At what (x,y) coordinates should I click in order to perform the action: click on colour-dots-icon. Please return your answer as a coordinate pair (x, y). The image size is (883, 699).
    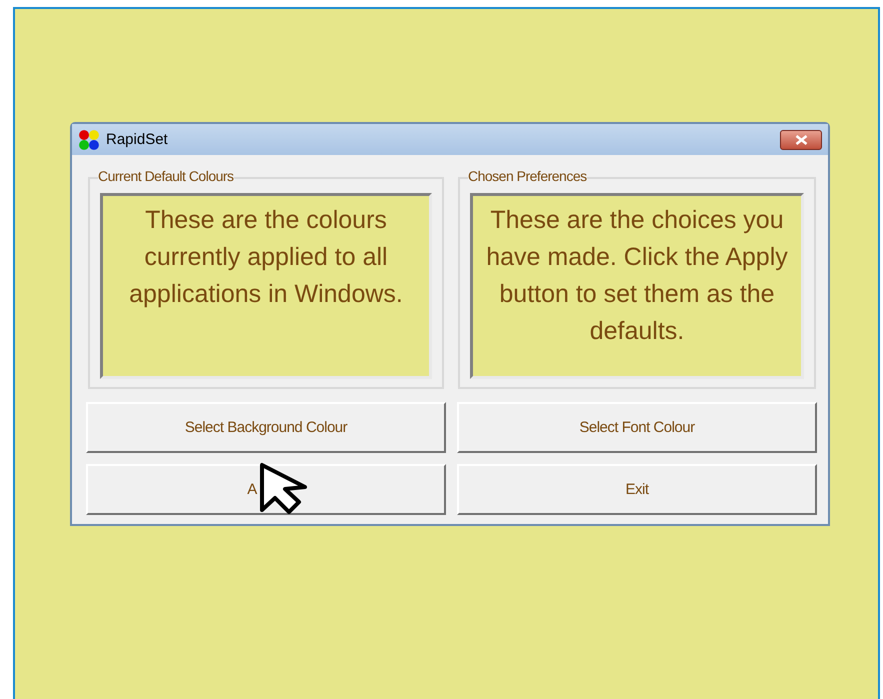
    Looking at the image, I should click on (89, 139).